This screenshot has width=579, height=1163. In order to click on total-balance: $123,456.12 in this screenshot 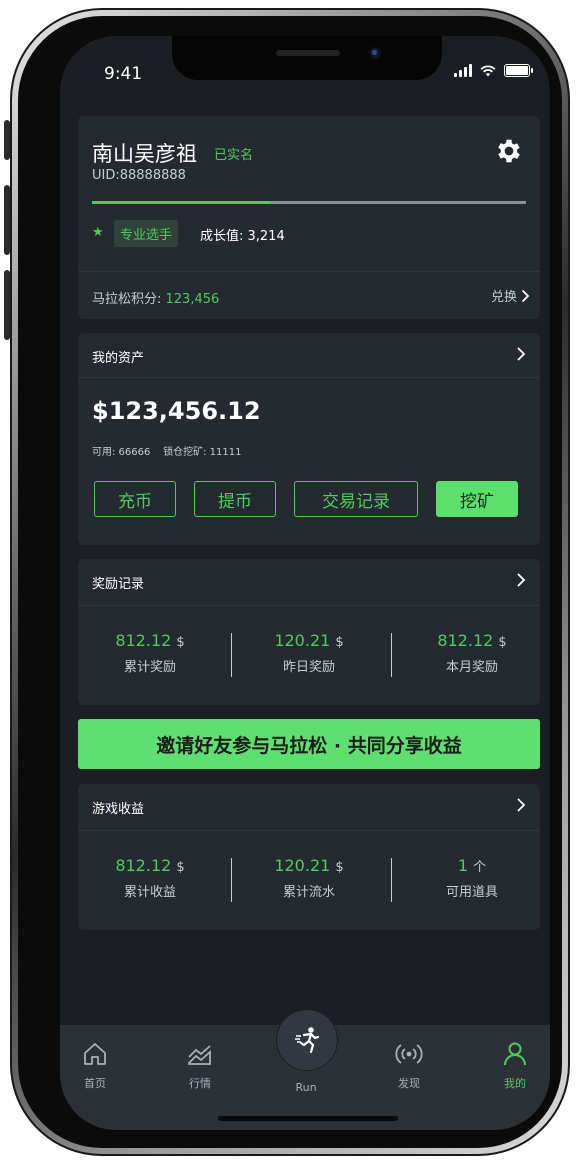, I will do `click(176, 411)`.